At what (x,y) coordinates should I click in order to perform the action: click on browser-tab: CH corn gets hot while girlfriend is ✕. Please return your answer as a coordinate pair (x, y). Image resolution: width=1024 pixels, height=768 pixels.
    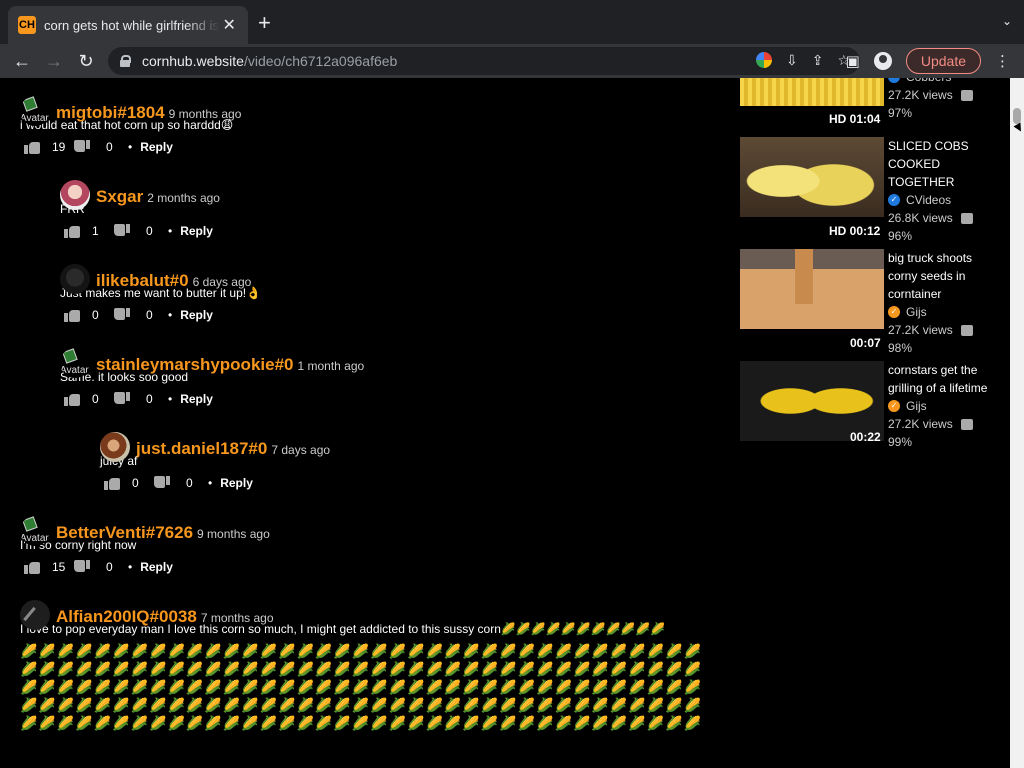
    Looking at the image, I should click on (128, 25).